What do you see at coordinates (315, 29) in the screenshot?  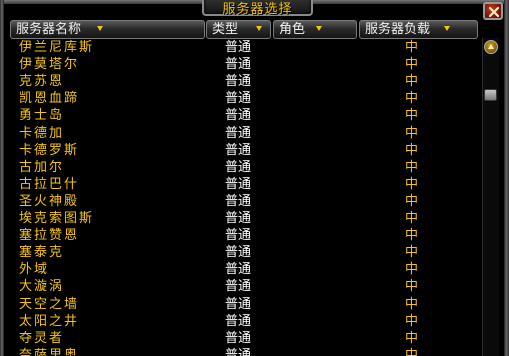 I see `column-header-role: 角色` at bounding box center [315, 29].